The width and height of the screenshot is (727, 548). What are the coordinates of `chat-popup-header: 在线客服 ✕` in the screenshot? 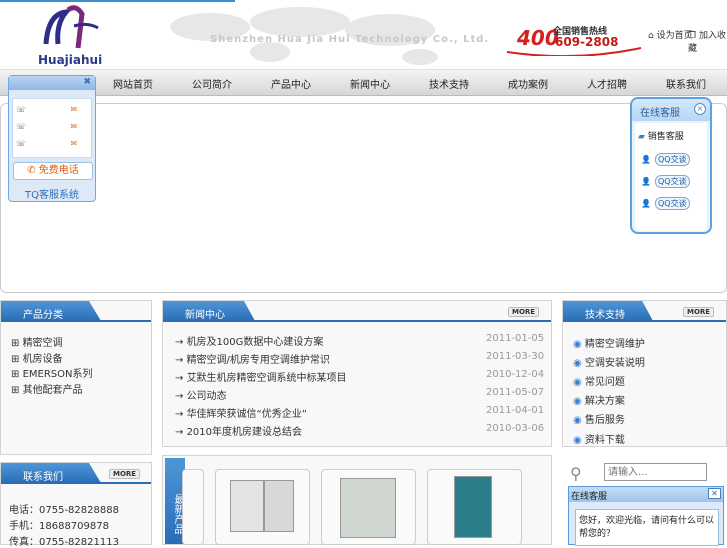 It's located at (646, 494).